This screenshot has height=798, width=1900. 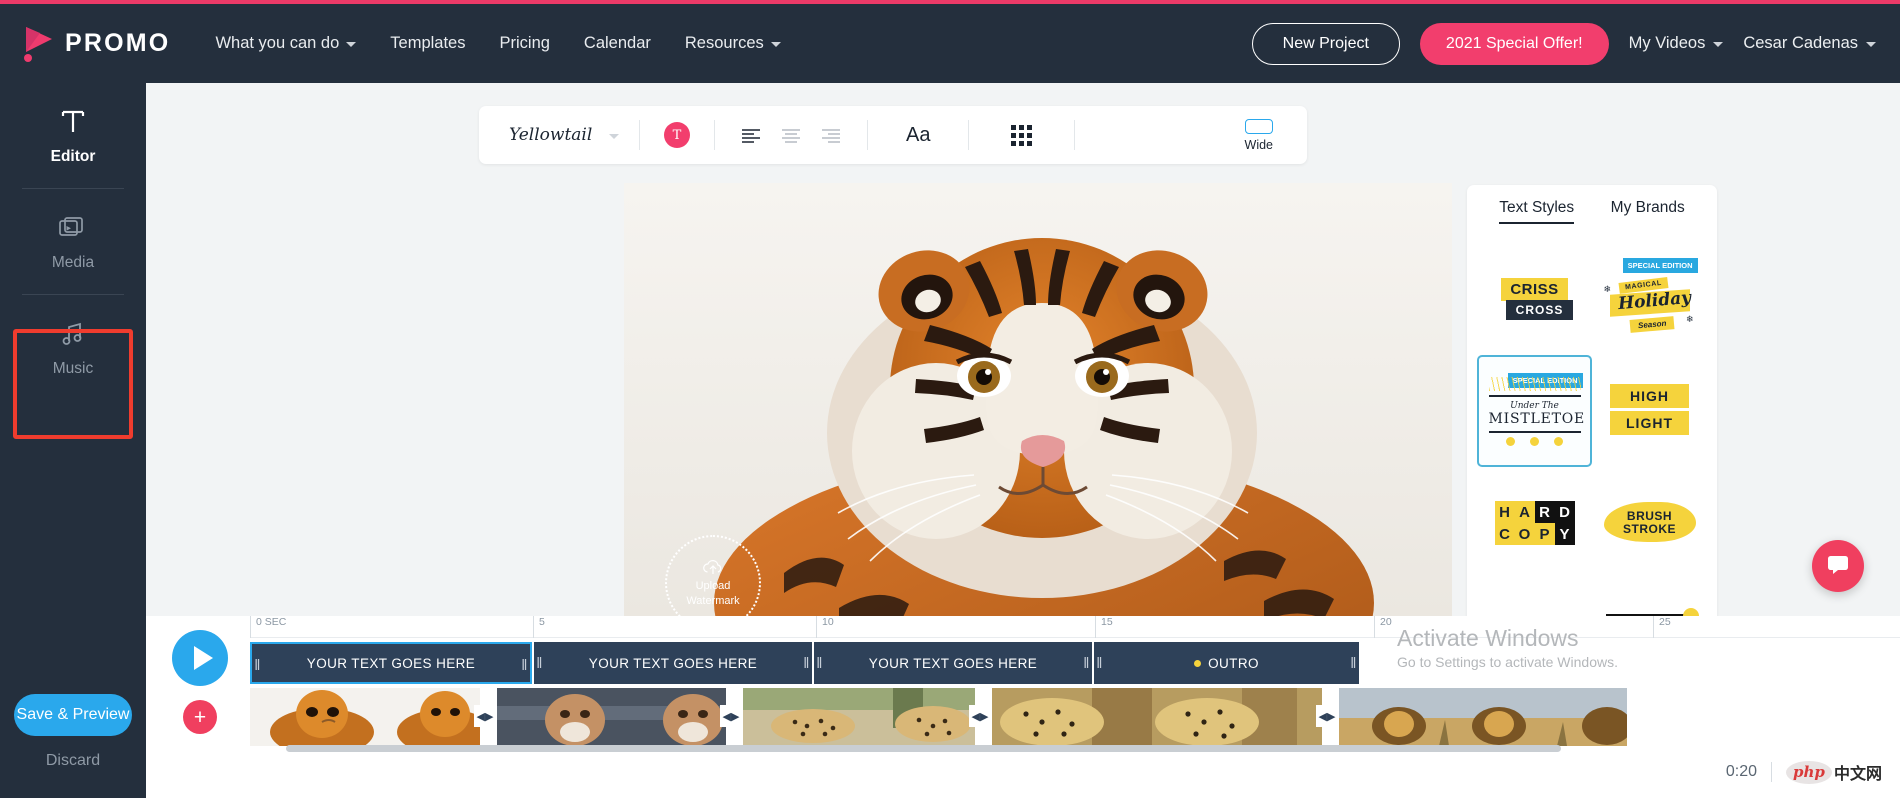 I want to click on aspect-ratio-wide-button: Wide, so click(x=1259, y=135).